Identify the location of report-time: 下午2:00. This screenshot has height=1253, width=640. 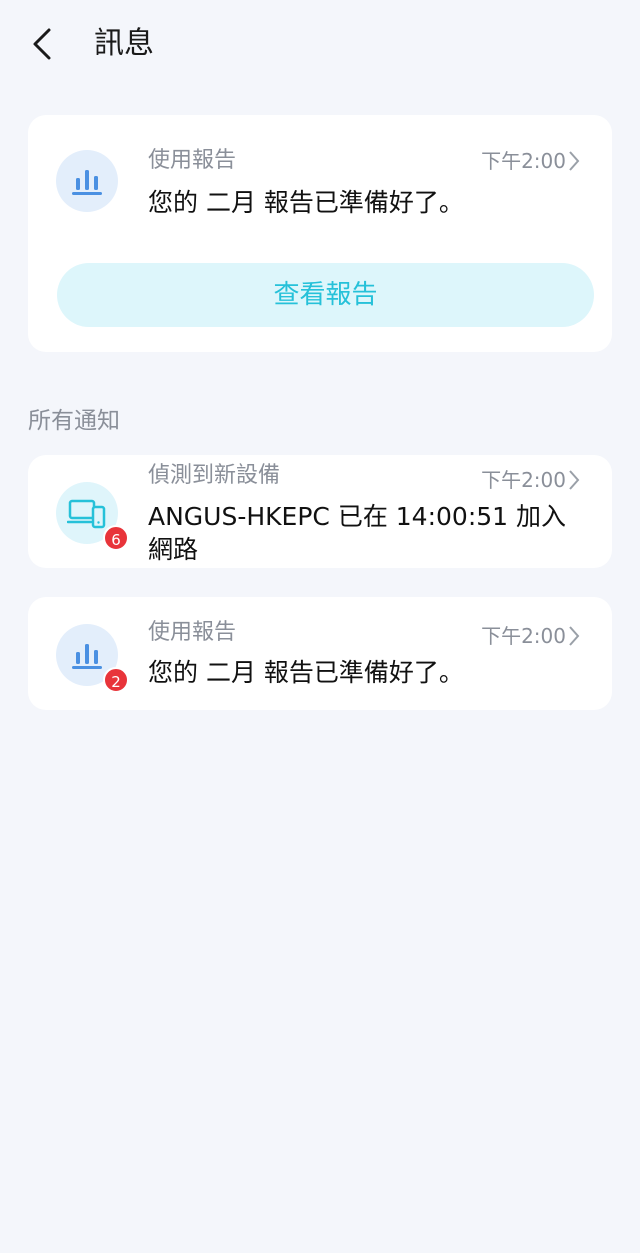
(523, 161).